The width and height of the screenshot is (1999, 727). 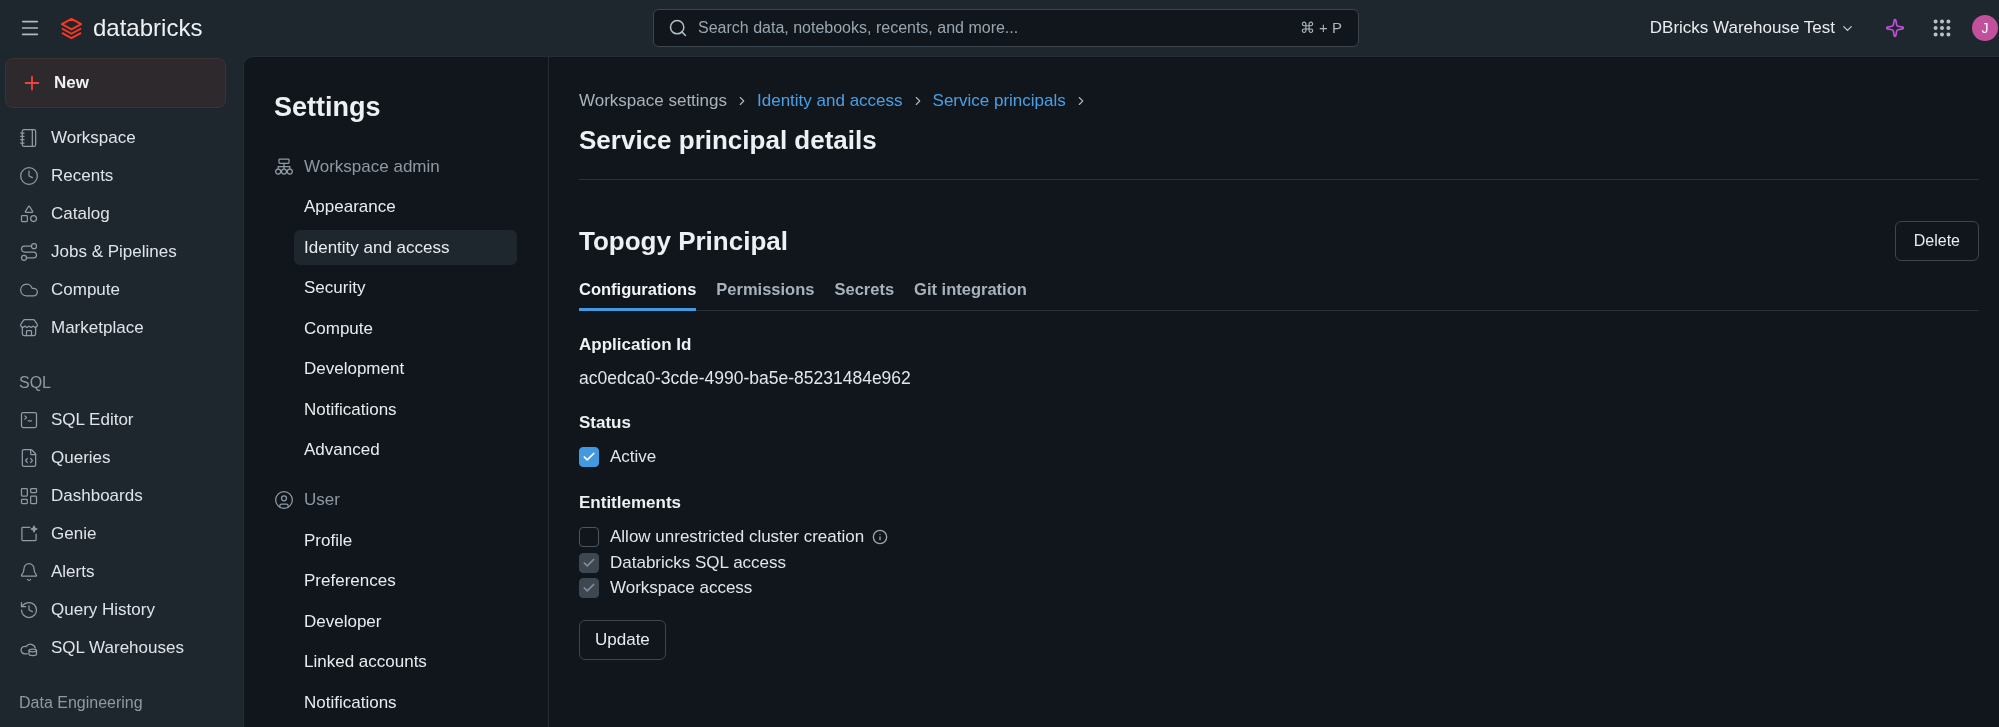 What do you see at coordinates (405, 450) in the screenshot?
I see `settings-nav-item: Advanced` at bounding box center [405, 450].